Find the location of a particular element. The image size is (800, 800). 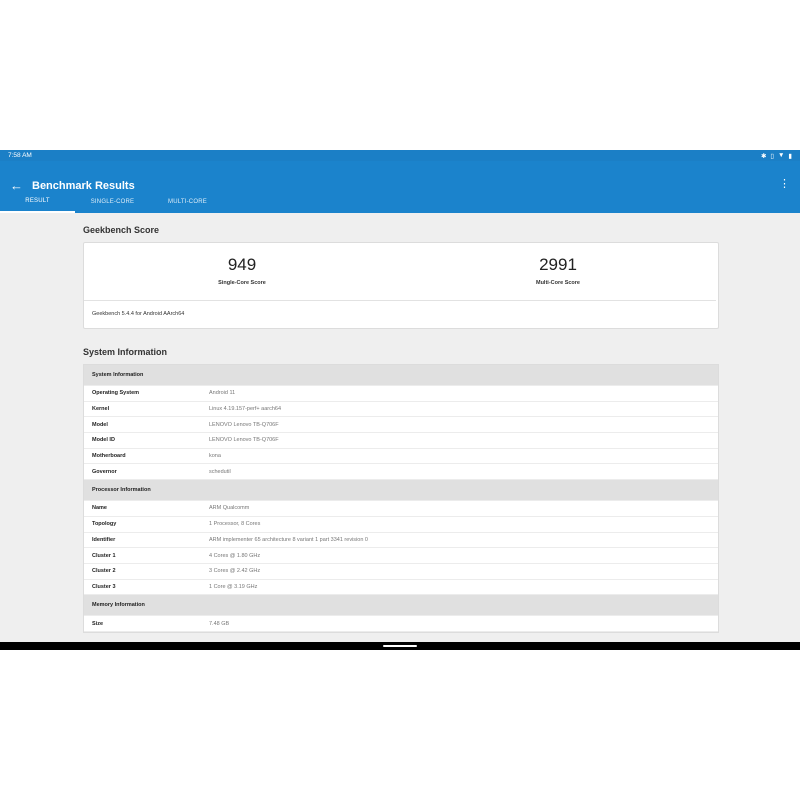

multi-core-score: 2991 Multi-Core Score is located at coordinates (558, 270).